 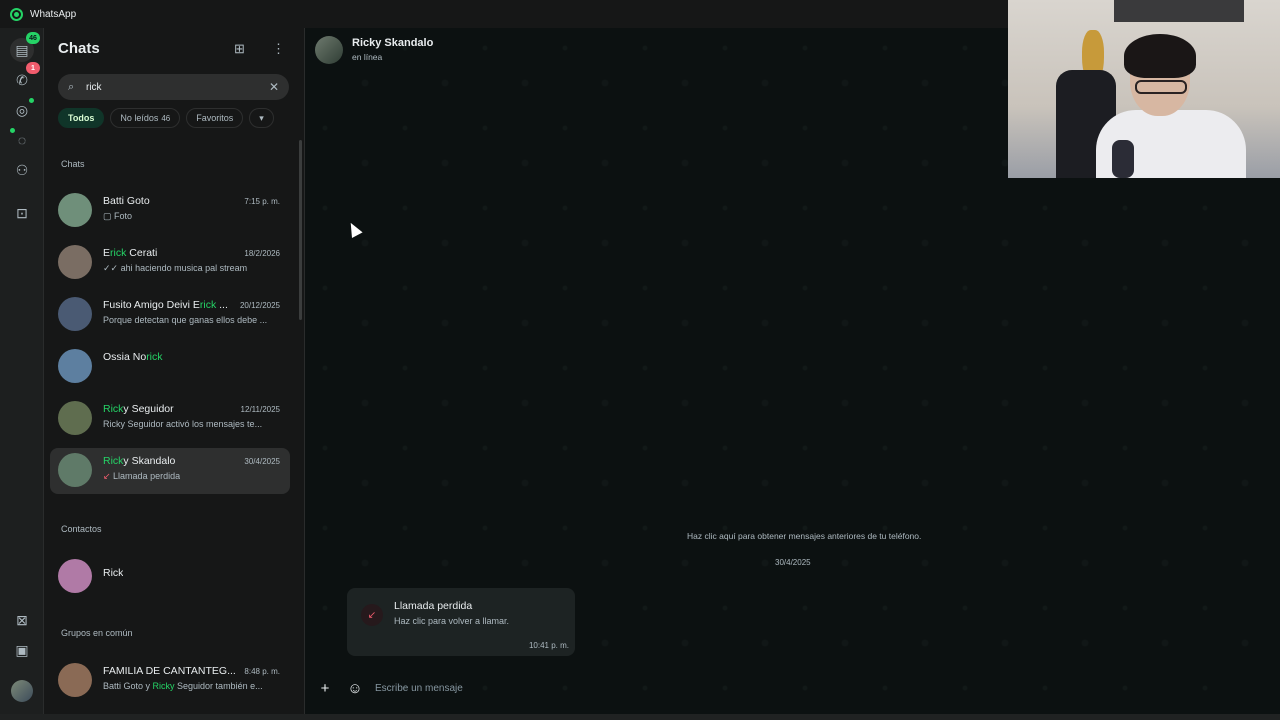 What do you see at coordinates (170, 211) in the screenshot?
I see `chat-row: Batti Goto 7:15 p. m. ▢ Foto` at bounding box center [170, 211].